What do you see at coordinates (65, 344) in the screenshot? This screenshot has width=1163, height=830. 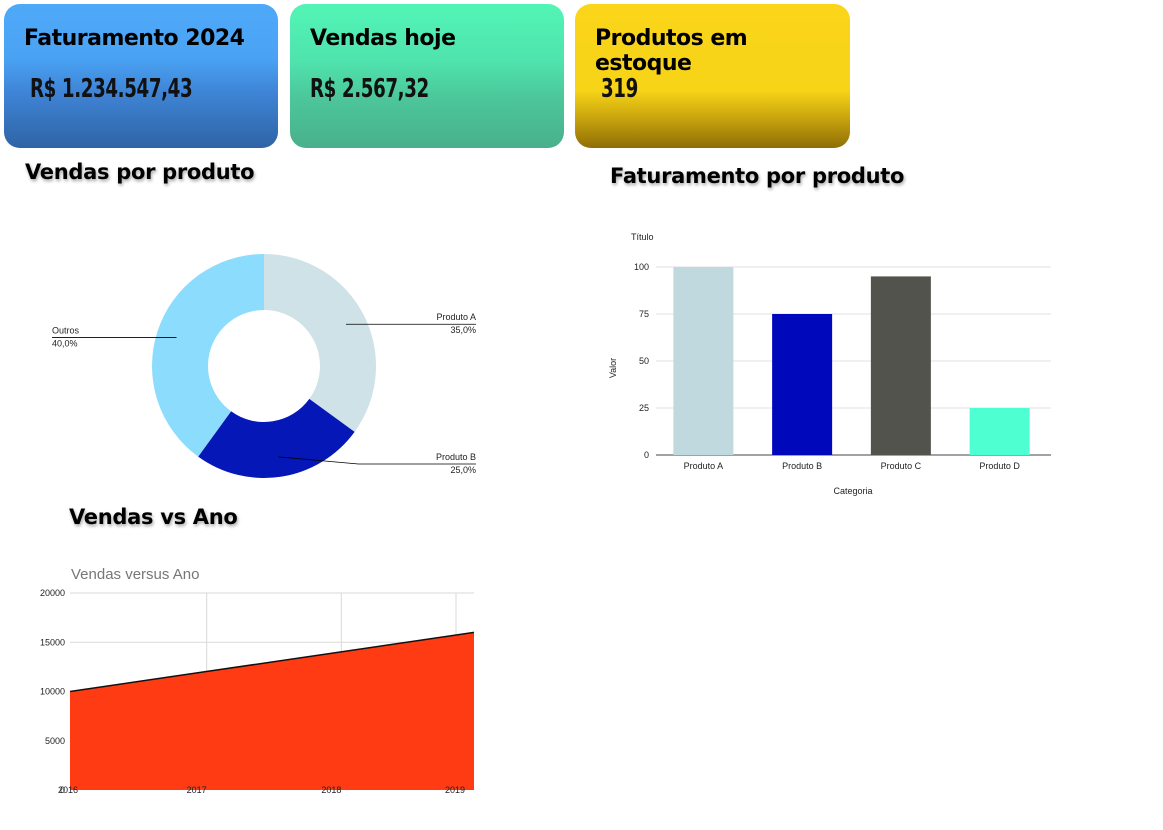 I see `donut-value-outros: 40,0%` at bounding box center [65, 344].